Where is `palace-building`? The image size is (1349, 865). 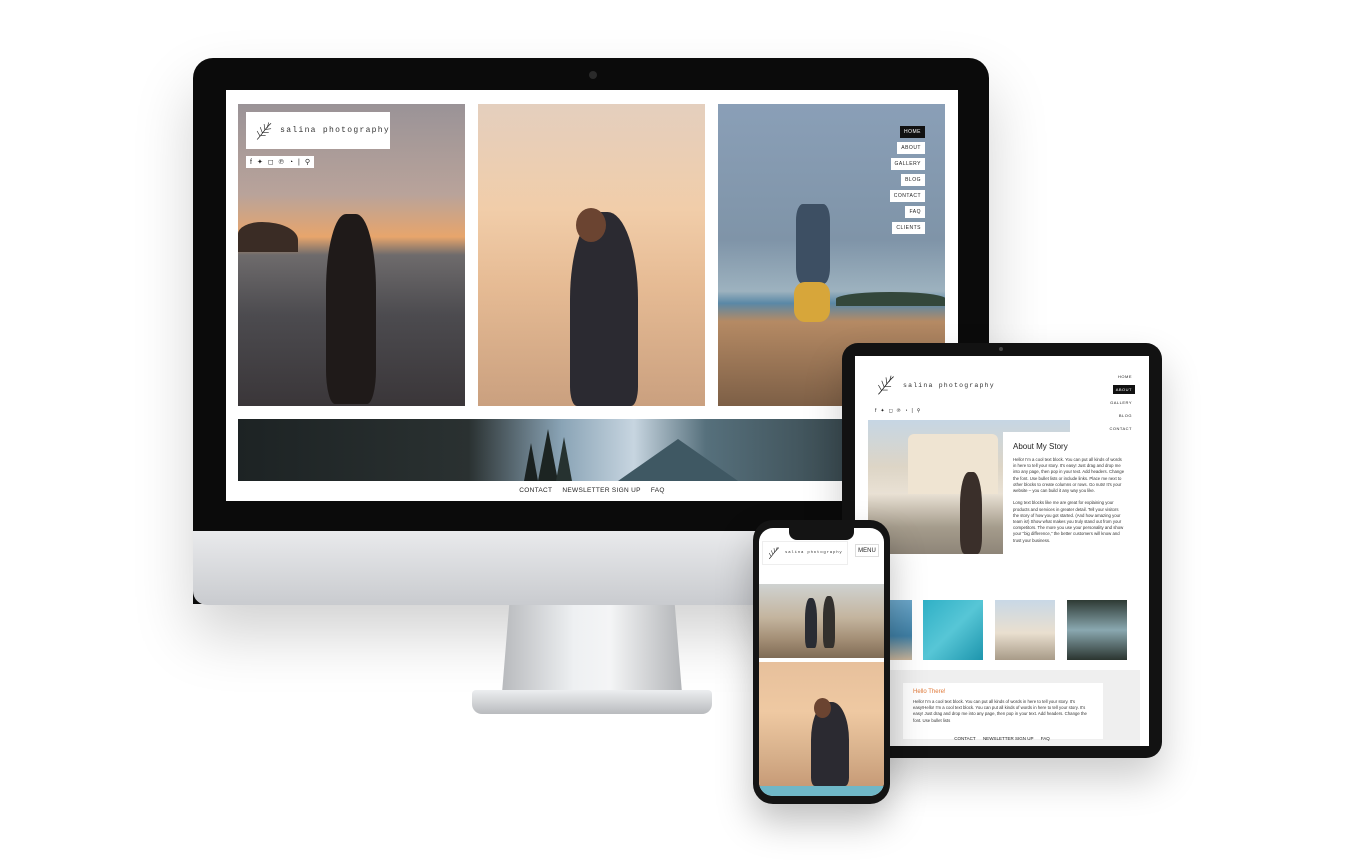 palace-building is located at coordinates (953, 464).